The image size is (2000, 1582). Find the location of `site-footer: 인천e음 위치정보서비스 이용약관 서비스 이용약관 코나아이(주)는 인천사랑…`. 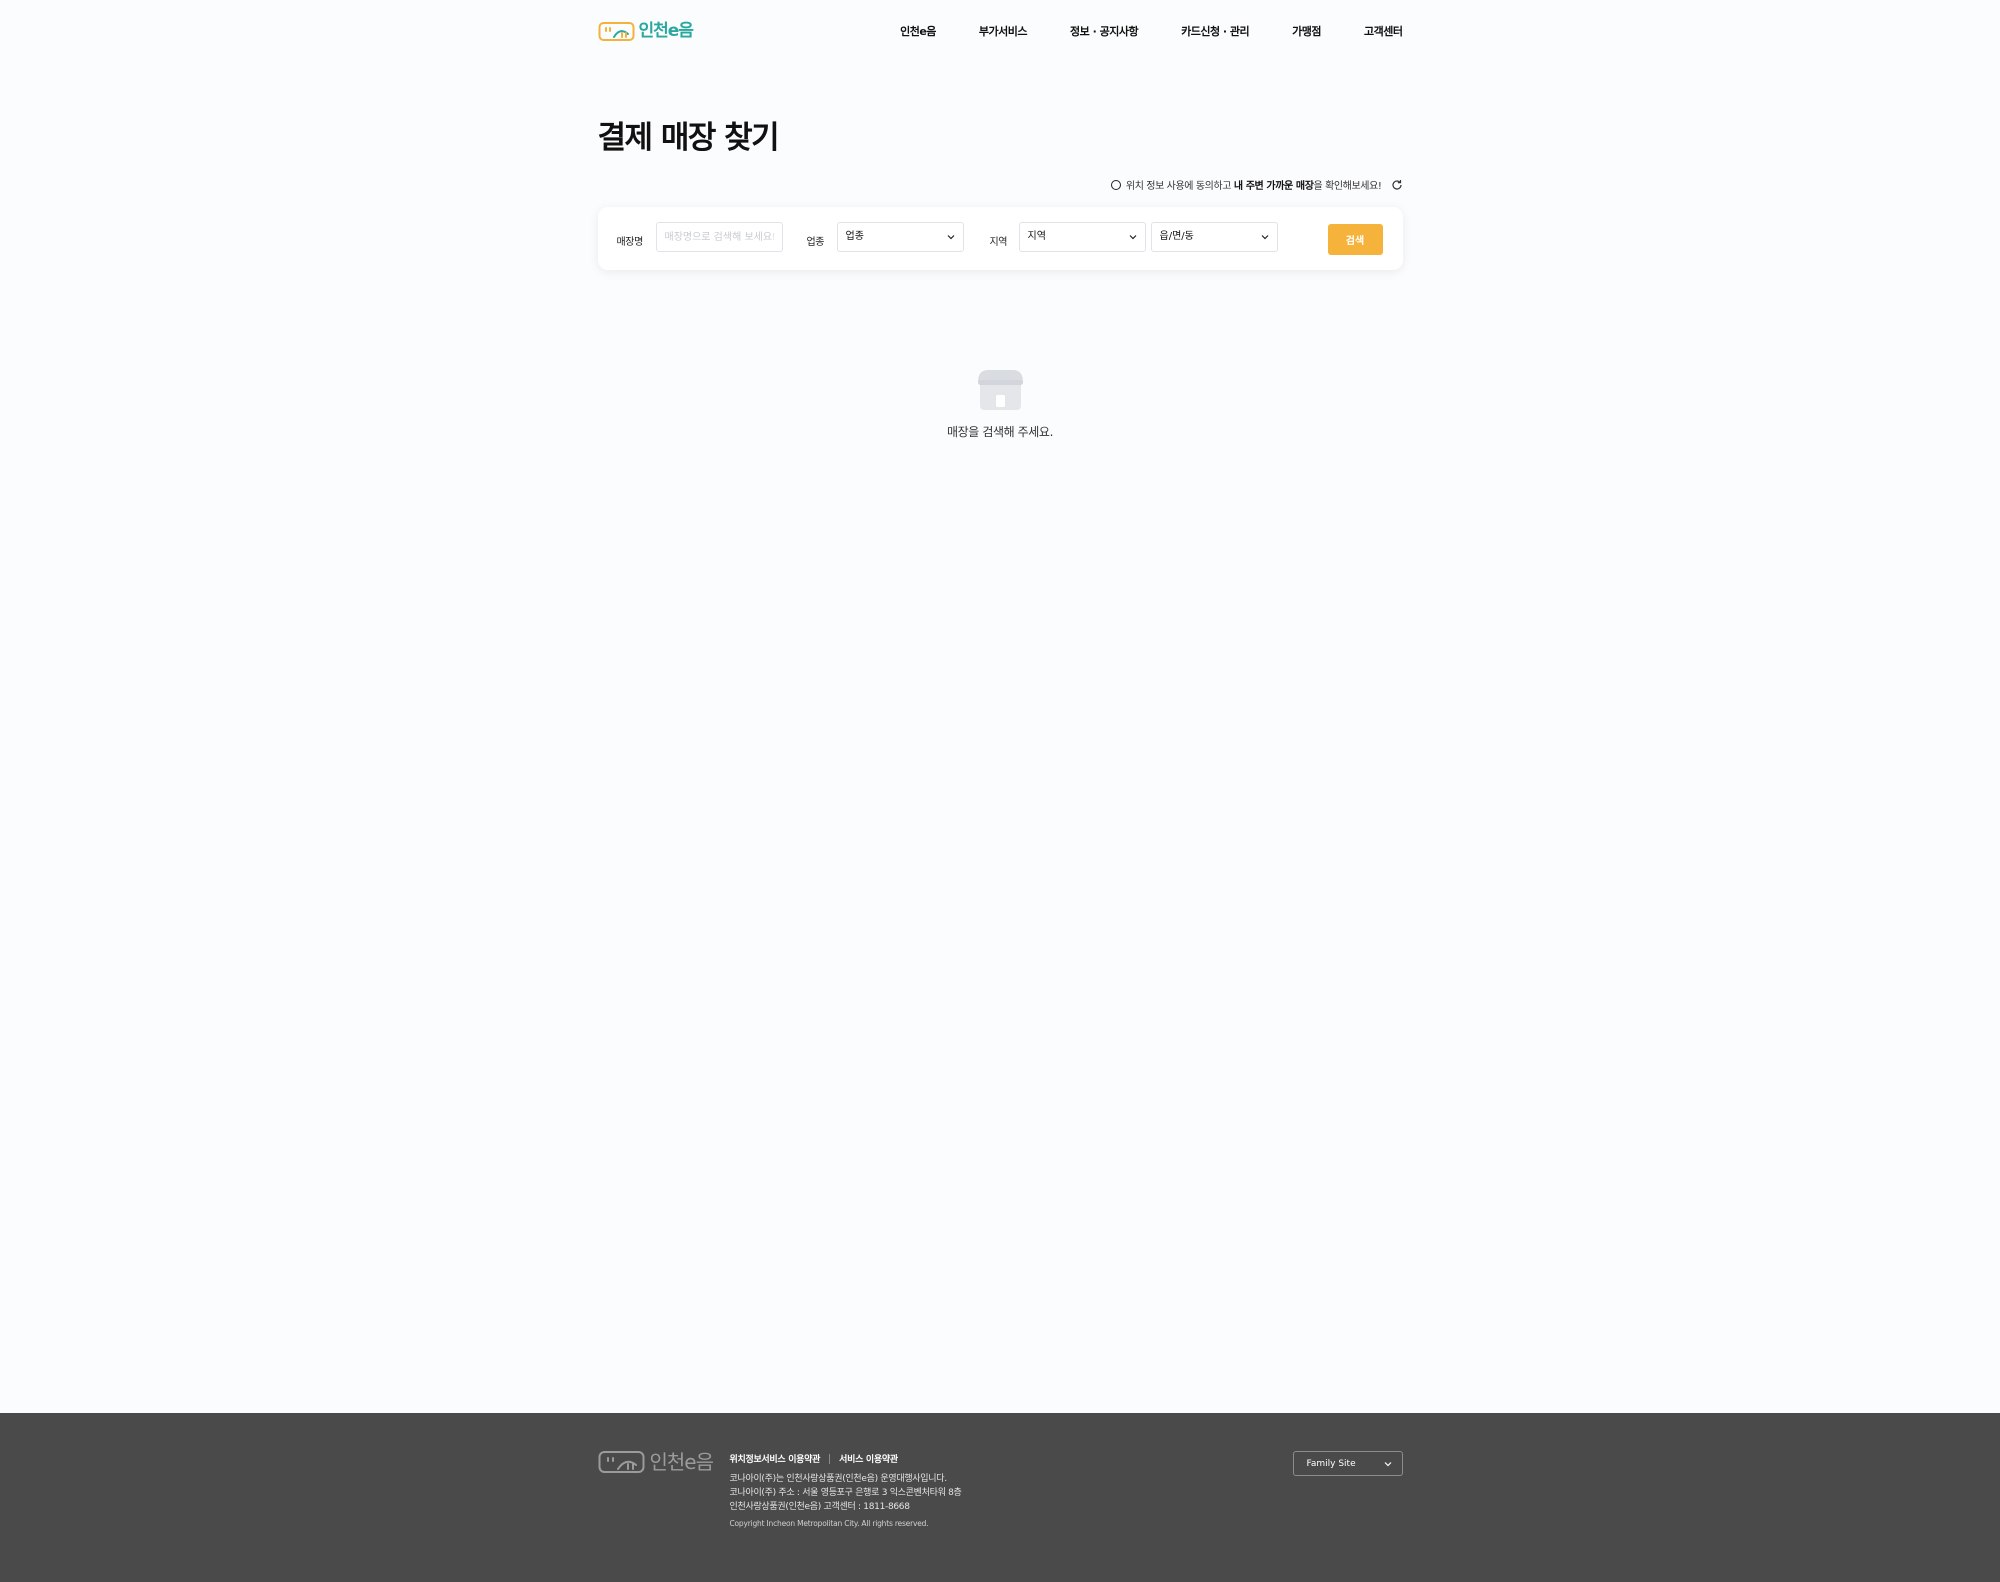

site-footer: 인천e음 위치정보서비스 이용약관 서비스 이용약관 코나아이(주)는 인천사랑… is located at coordinates (1000, 1497).